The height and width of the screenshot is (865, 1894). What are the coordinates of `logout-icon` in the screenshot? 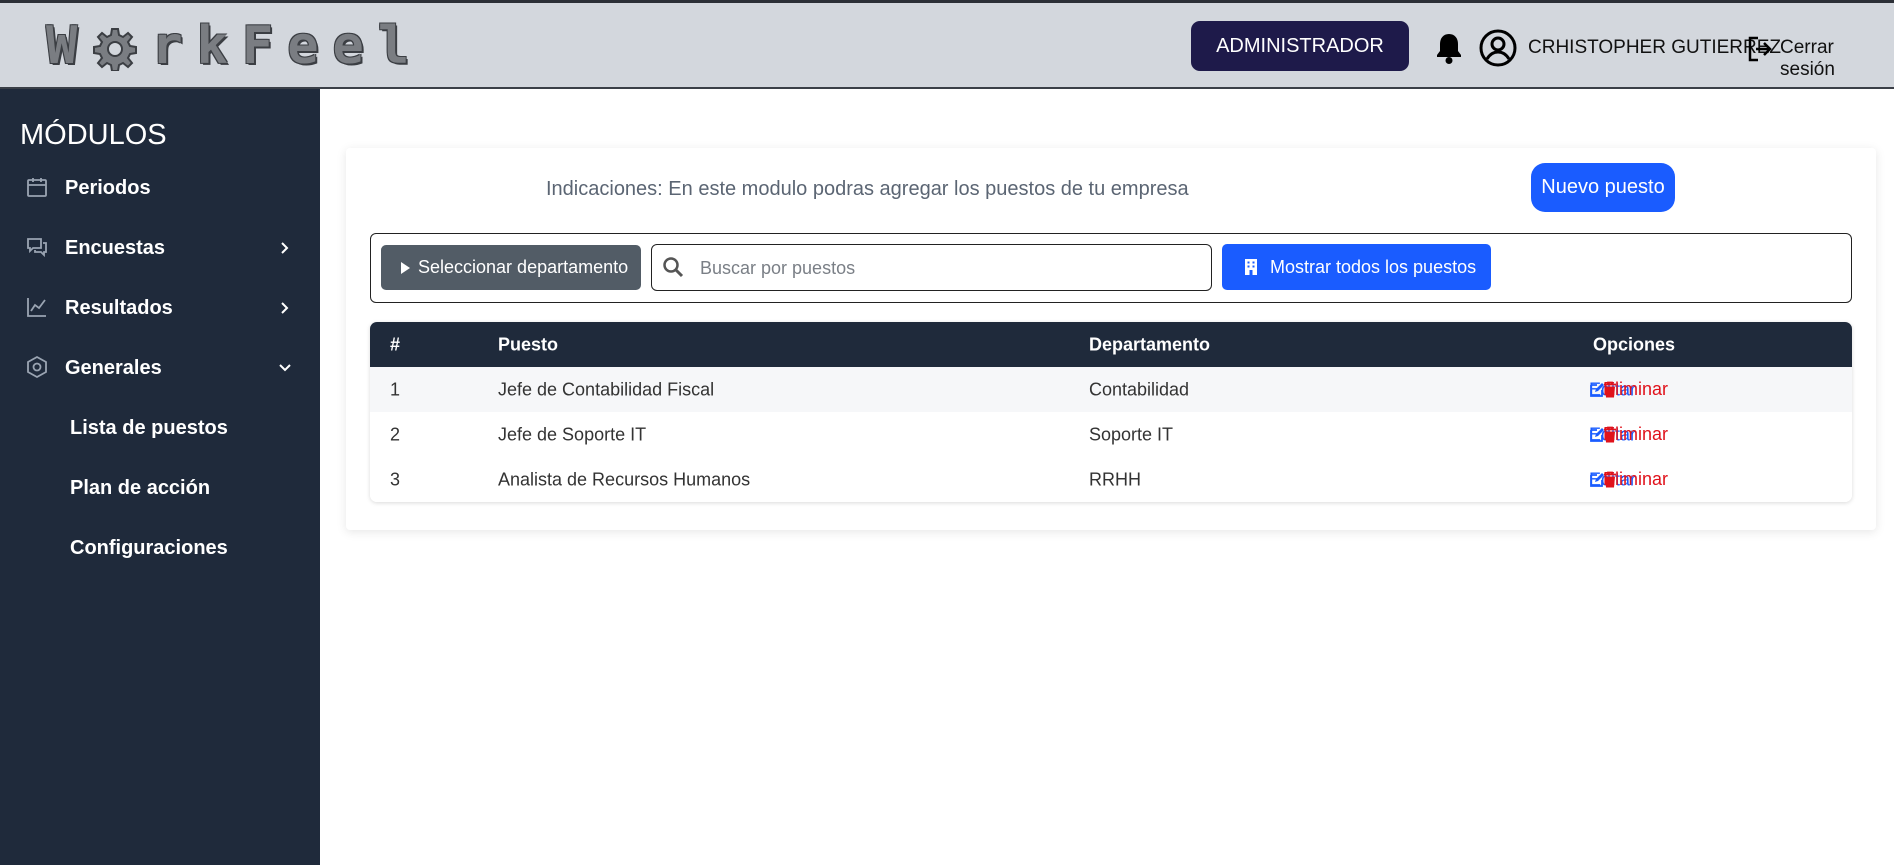 It's located at (1759, 49).